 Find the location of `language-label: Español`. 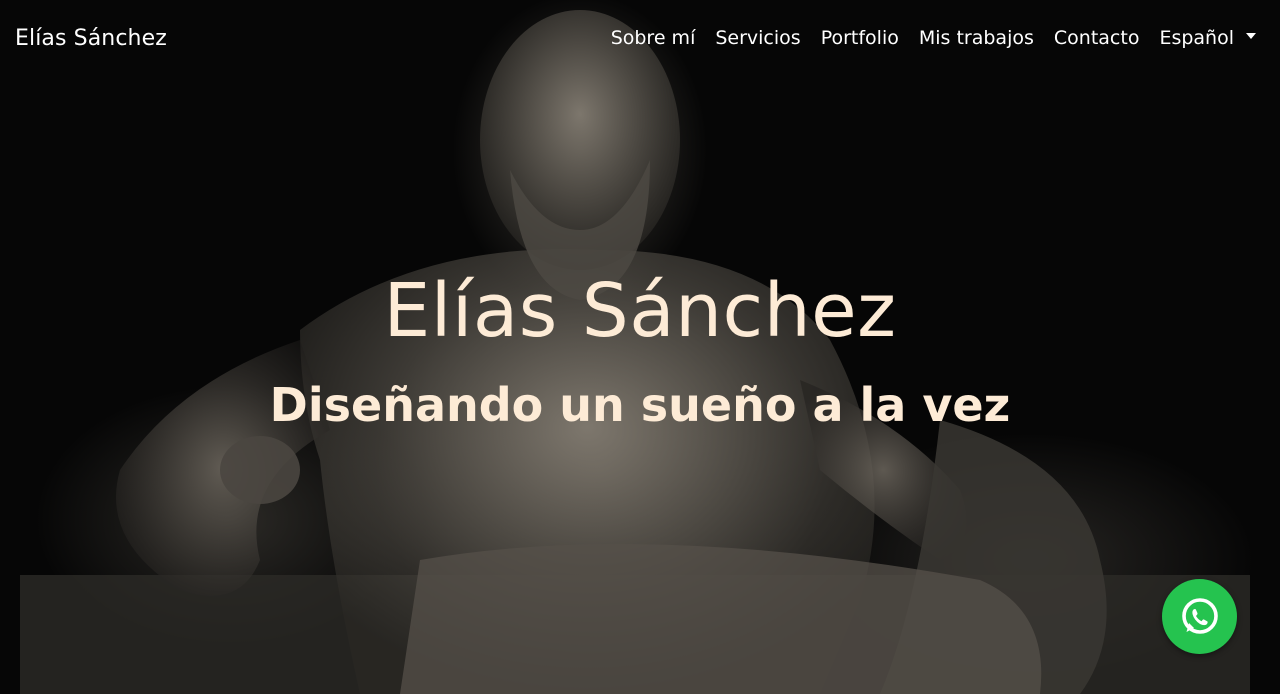

language-label: Español is located at coordinates (1196, 38).